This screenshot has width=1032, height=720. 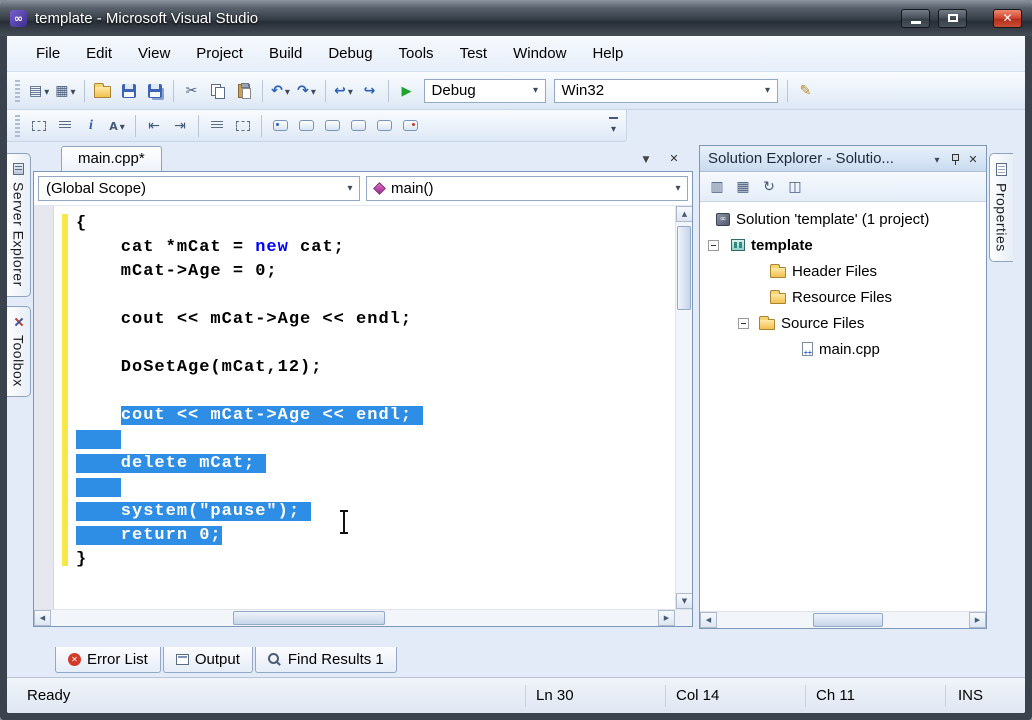 What do you see at coordinates (375, 512) in the screenshot?
I see `code-line: system("pause");` at bounding box center [375, 512].